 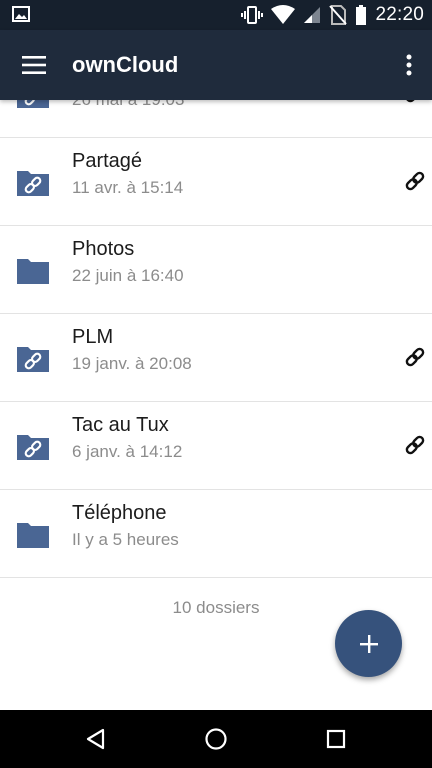 What do you see at coordinates (125, 539) in the screenshot?
I see `file-date: Il y a 5 heures` at bounding box center [125, 539].